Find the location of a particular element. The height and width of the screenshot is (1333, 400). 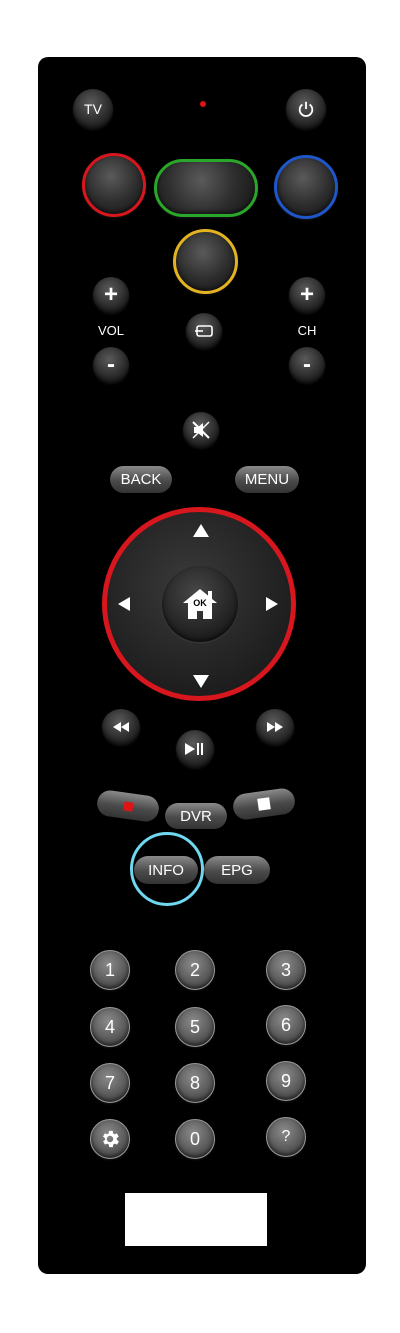

key-6: 6 is located at coordinates (286, 1025).